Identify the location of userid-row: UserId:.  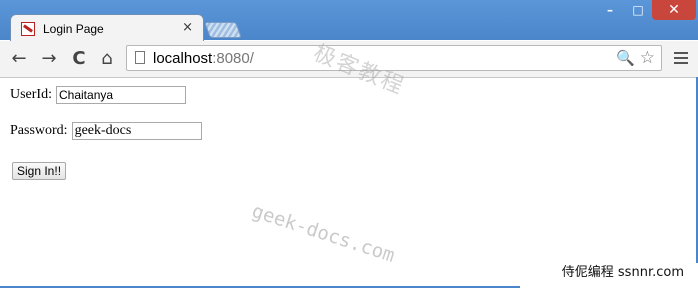
(98, 95).